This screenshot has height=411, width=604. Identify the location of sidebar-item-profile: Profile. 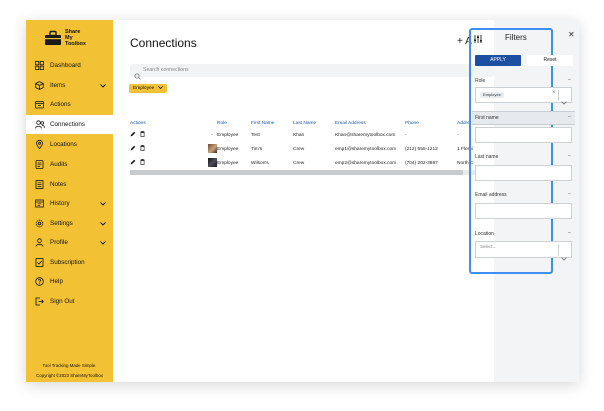
(69, 242).